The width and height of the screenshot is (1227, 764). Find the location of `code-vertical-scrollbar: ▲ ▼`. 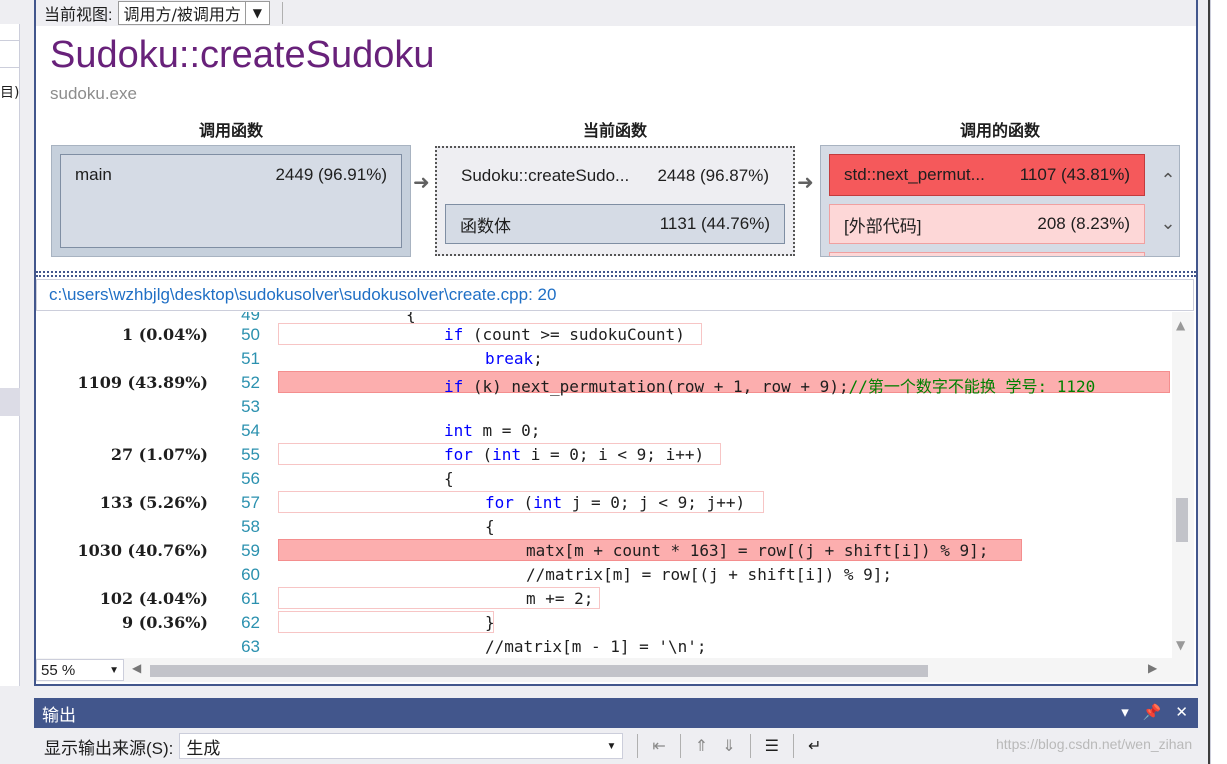

code-vertical-scrollbar: ▲ ▼ is located at coordinates (1183, 485).